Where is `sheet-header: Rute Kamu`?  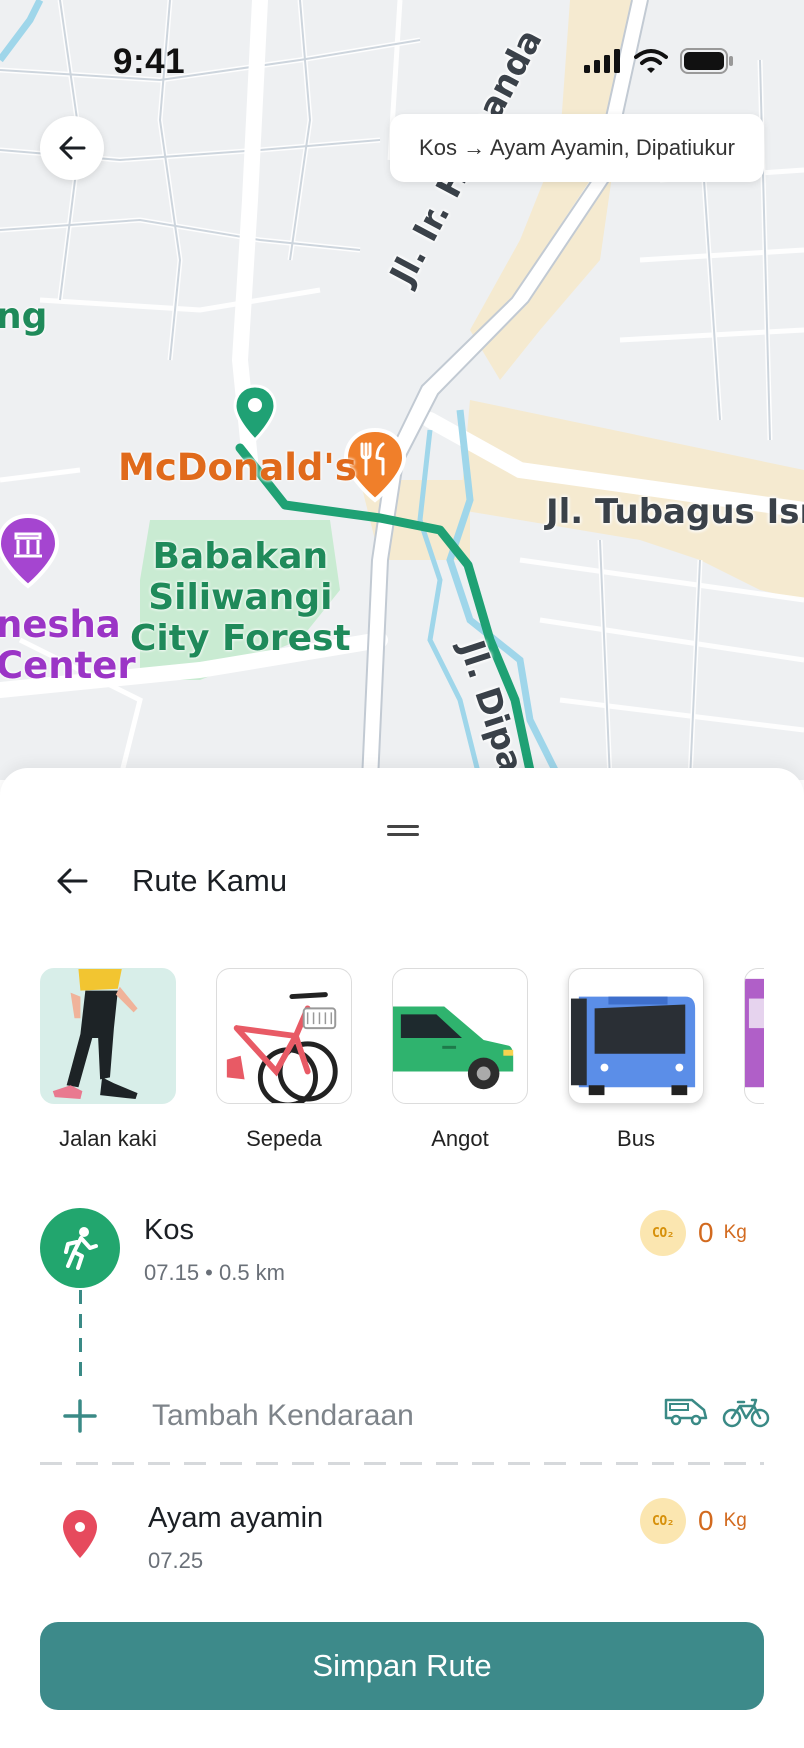
sheet-header: Rute Kamu is located at coordinates (169, 881).